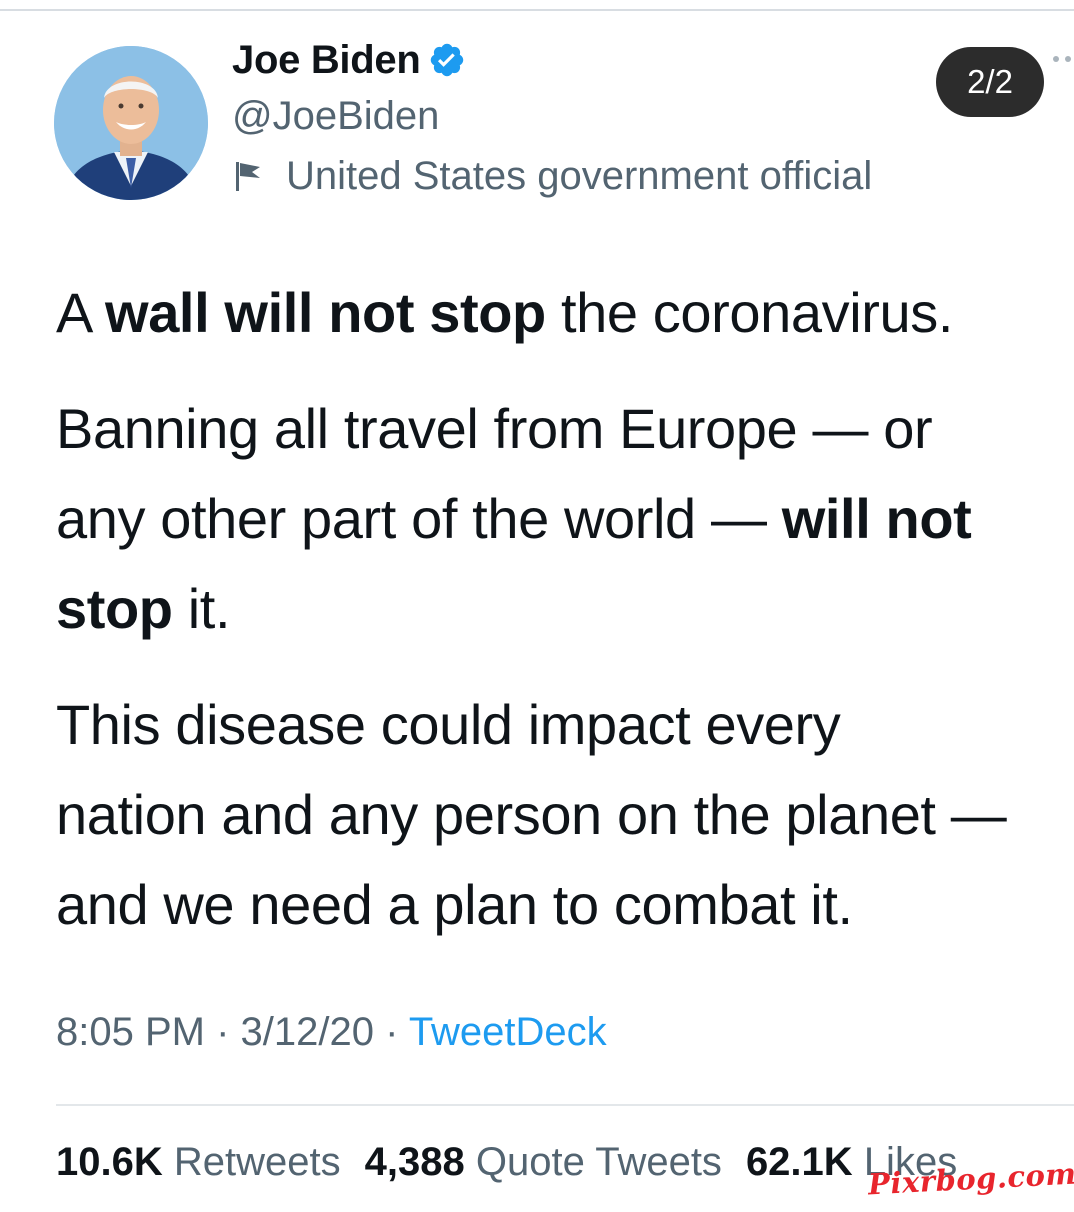 The width and height of the screenshot is (1074, 1212). Describe the element at coordinates (201, 608) in the screenshot. I see `tweet-text-run: it.` at that location.